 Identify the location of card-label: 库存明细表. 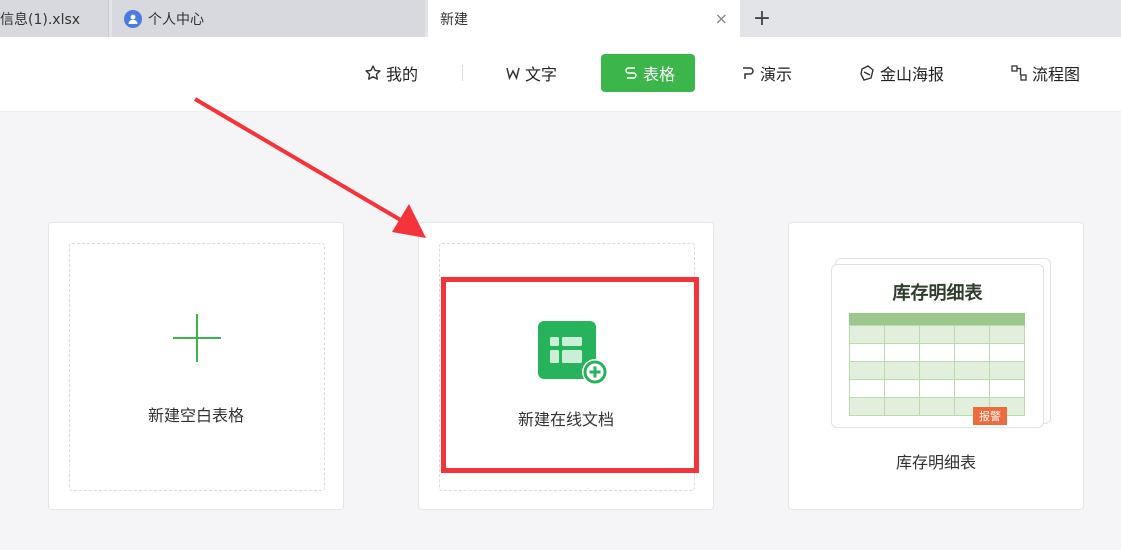
(935, 462).